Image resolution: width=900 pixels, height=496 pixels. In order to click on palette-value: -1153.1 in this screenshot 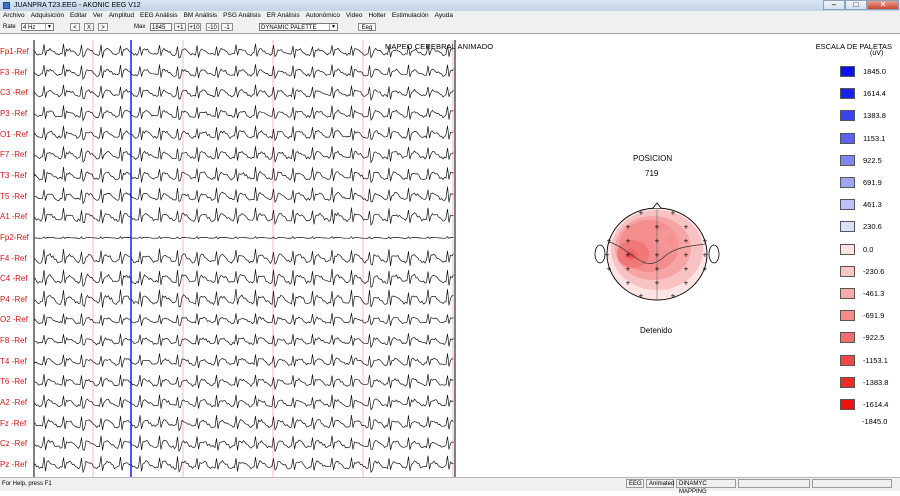, I will do `click(875, 360)`.